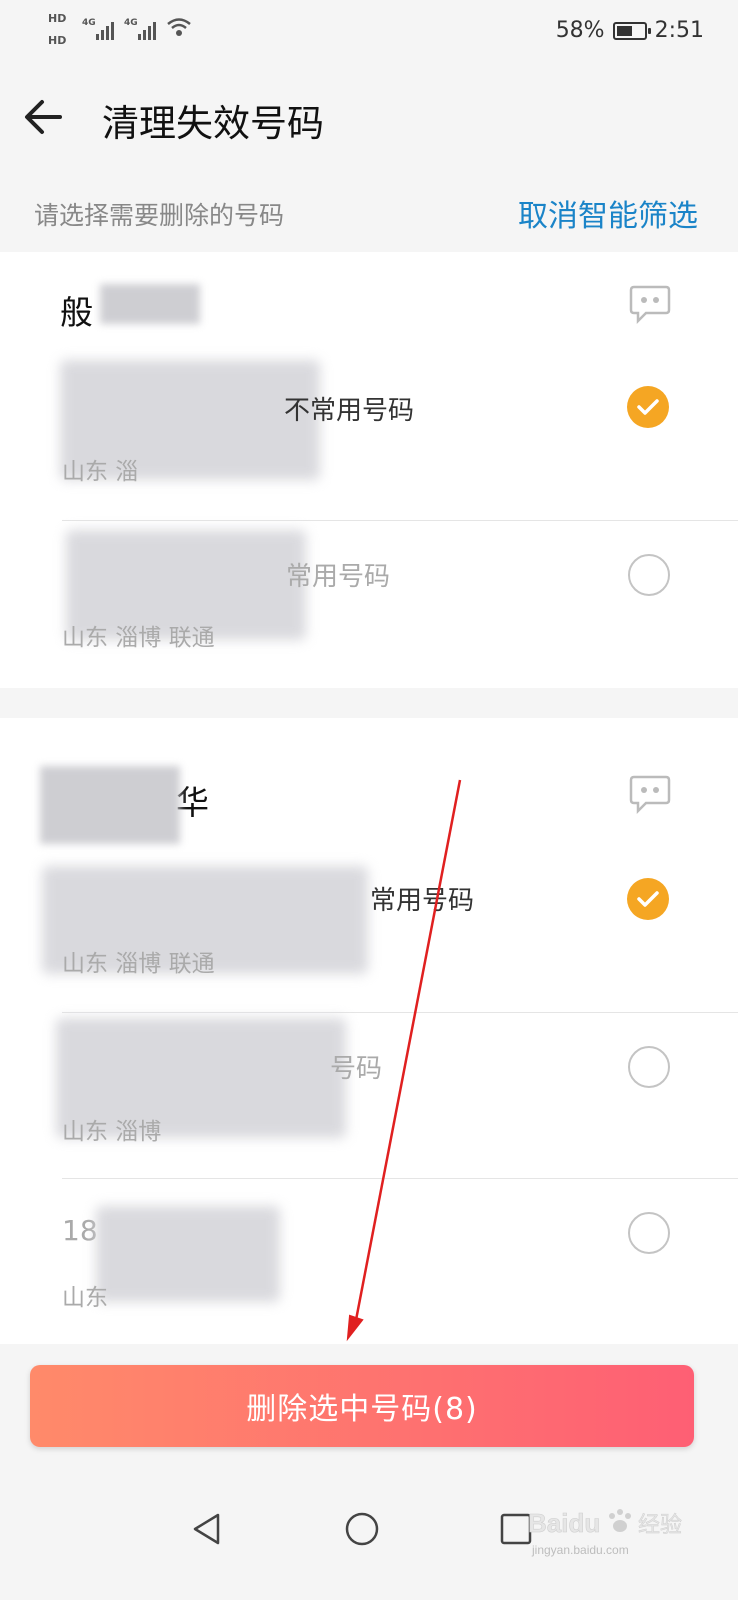 This screenshot has width=738, height=1600. I want to click on net2-label: 4G, so click(131, 23).